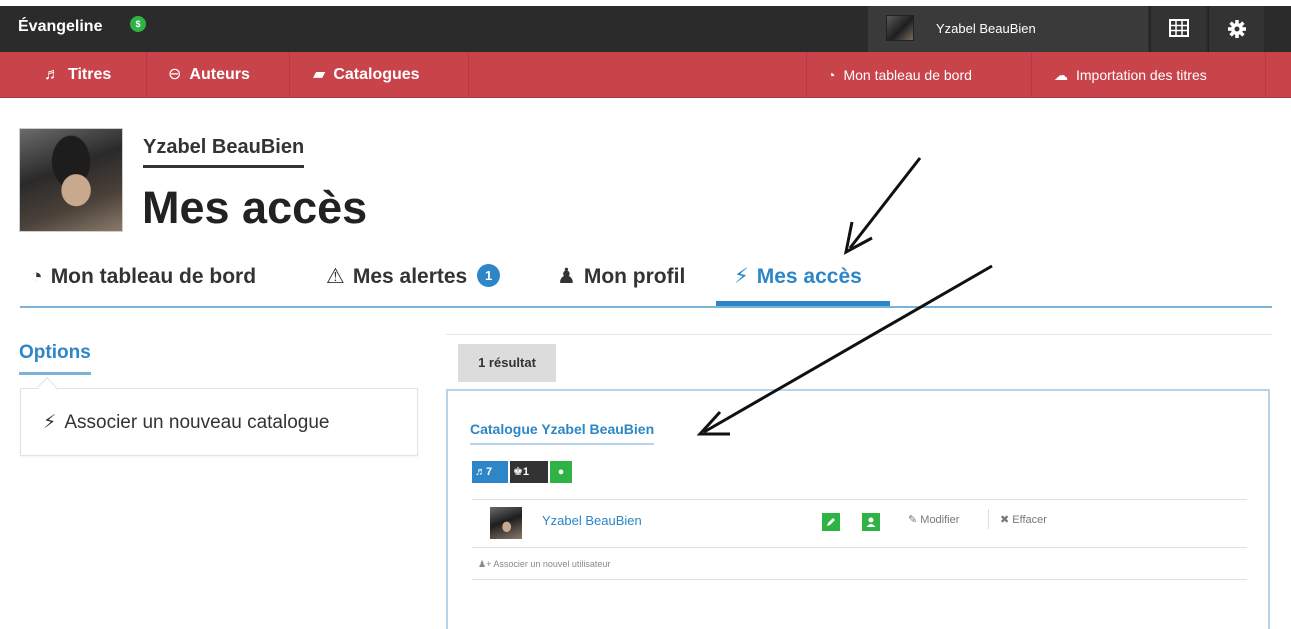 Image resolution: width=1291 pixels, height=629 pixels. What do you see at coordinates (518, 472) in the screenshot?
I see `users-icon: ♚` at bounding box center [518, 472].